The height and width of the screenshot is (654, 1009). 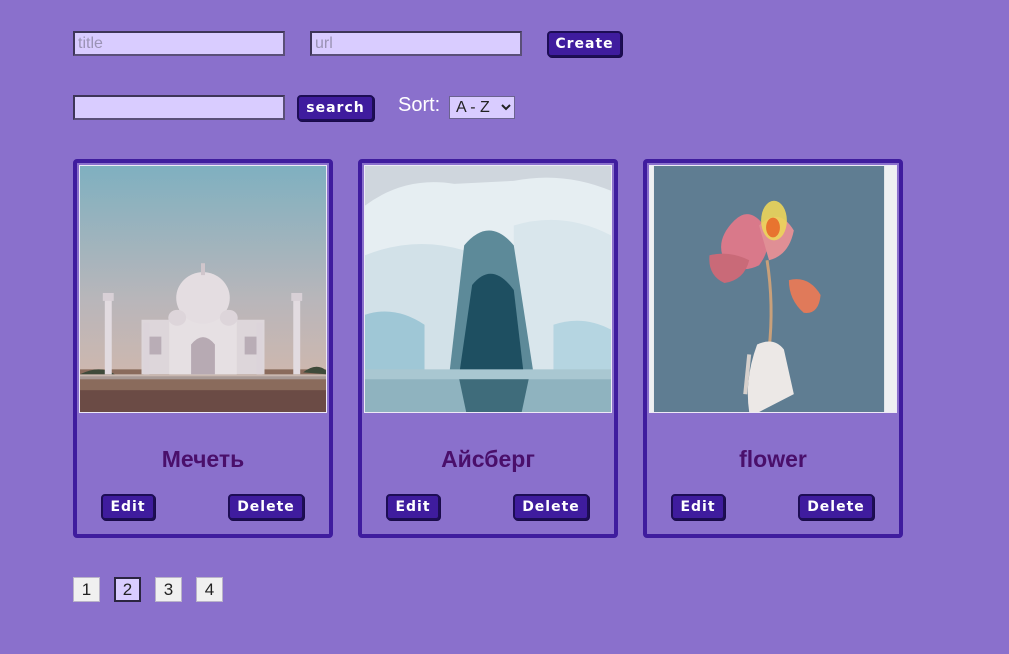 I want to click on url-input, so click(x=416, y=43).